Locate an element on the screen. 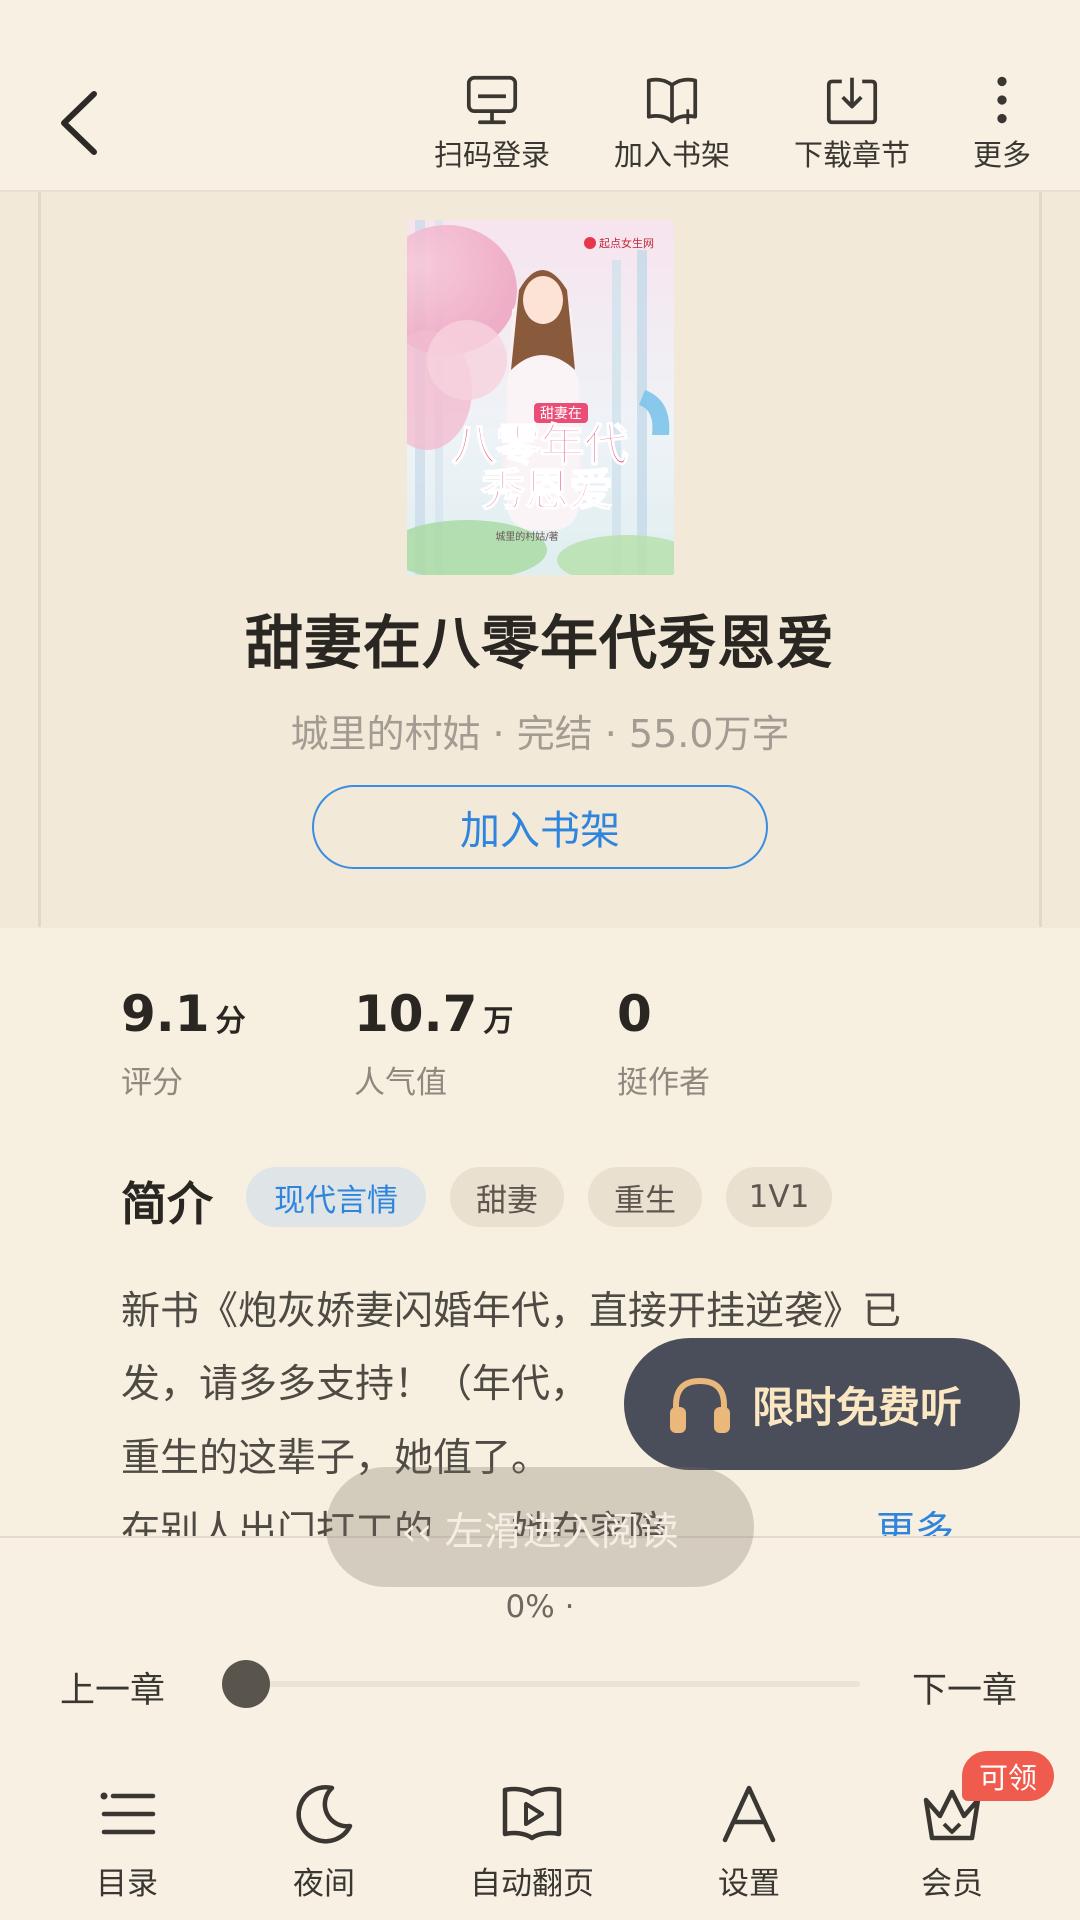  nav-night-mode: 夜间 is located at coordinates (324, 1842).